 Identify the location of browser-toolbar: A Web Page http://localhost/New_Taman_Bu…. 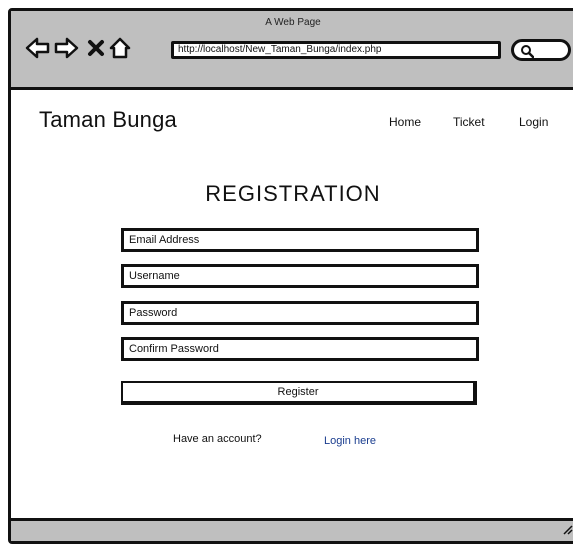
(292, 50).